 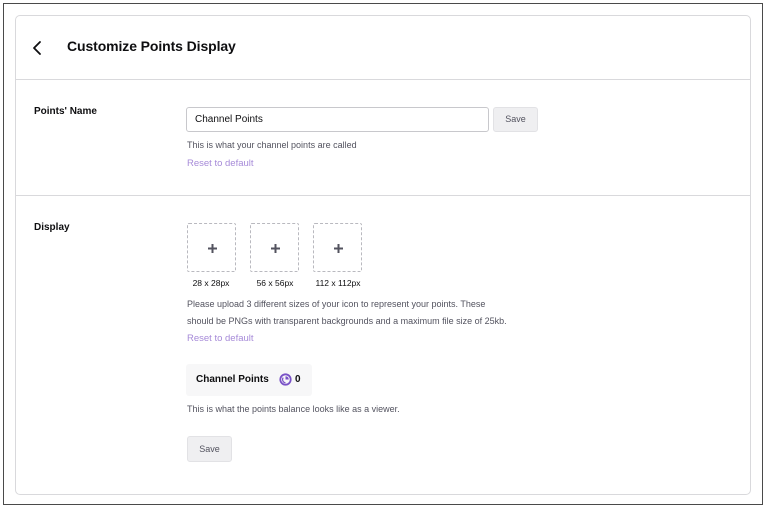 What do you see at coordinates (298, 379) in the screenshot?
I see `balance-preview-value: 0` at bounding box center [298, 379].